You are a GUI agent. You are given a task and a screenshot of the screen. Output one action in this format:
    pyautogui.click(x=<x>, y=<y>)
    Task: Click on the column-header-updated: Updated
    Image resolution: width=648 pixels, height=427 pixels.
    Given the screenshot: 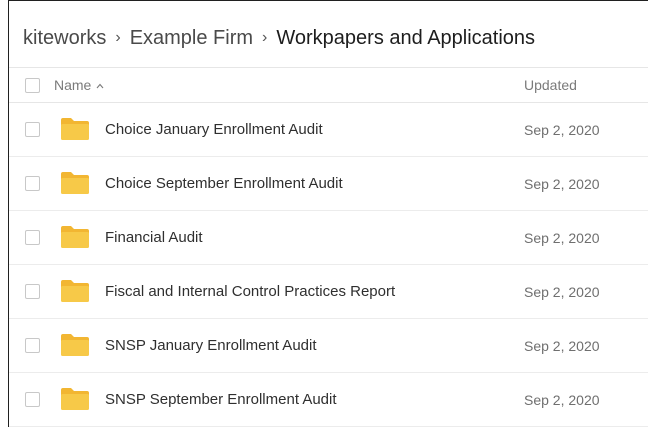 What is the action you would take?
    pyautogui.click(x=550, y=85)
    